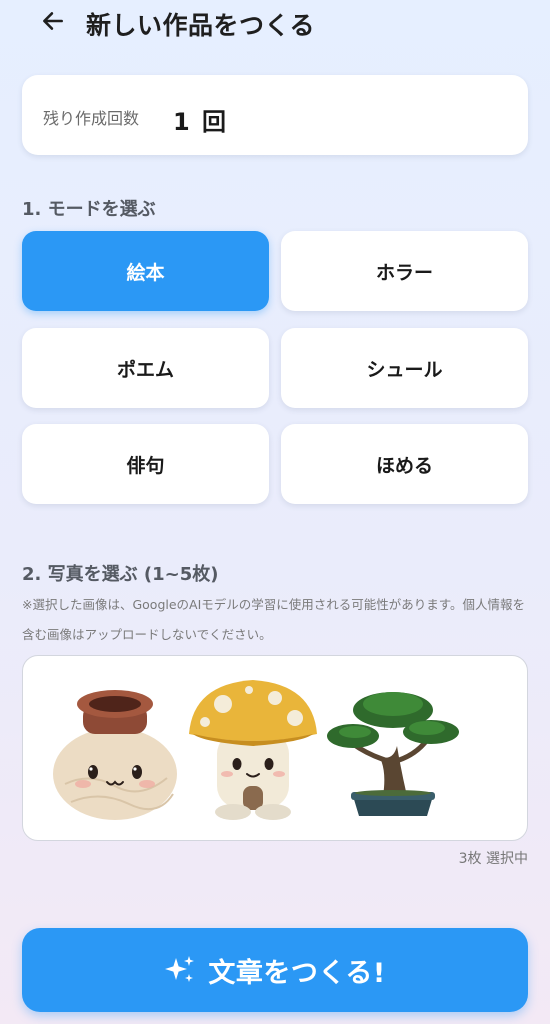 The image size is (550, 1024). Describe the element at coordinates (145, 368) in the screenshot. I see `mode-button-poem: ポエム` at that location.